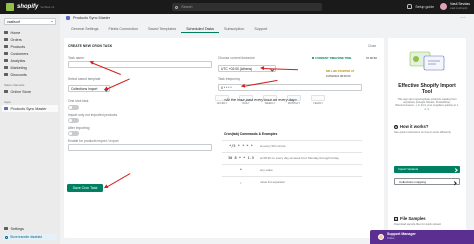 This screenshot has height=244, width=474. I want to click on setup-guide-link: Setup guide, so click(424, 7).